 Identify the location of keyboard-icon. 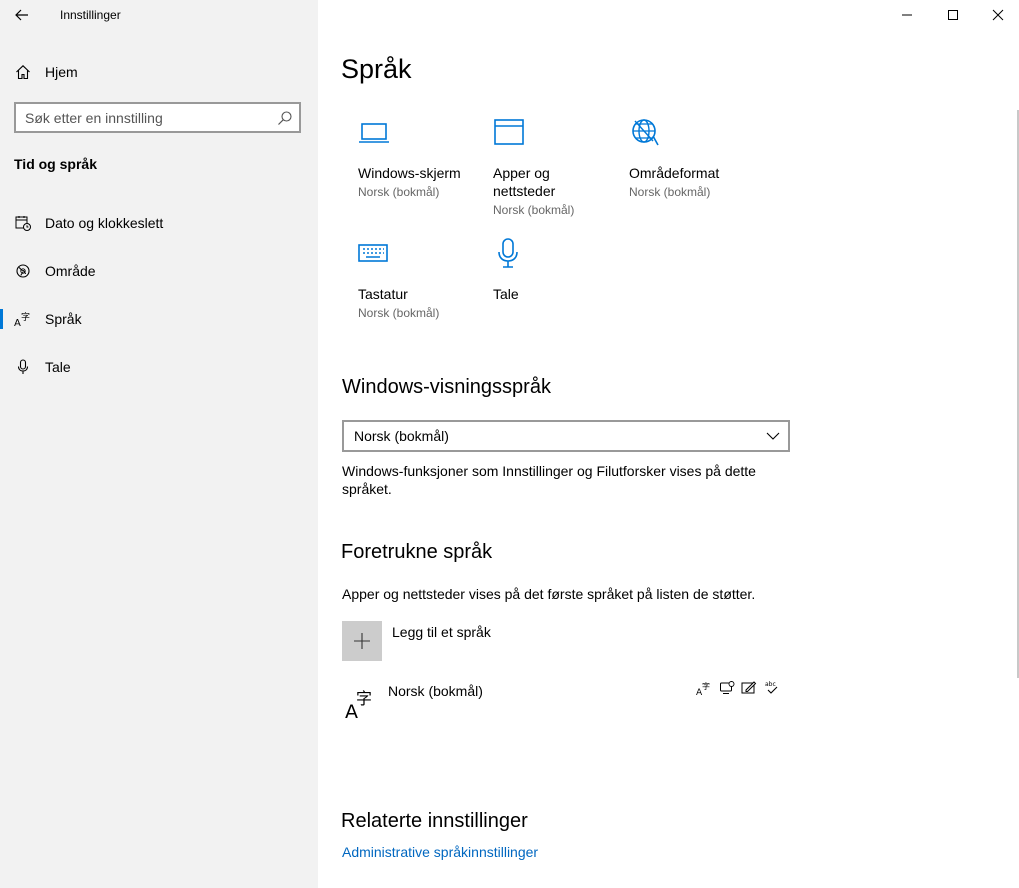
(373, 253).